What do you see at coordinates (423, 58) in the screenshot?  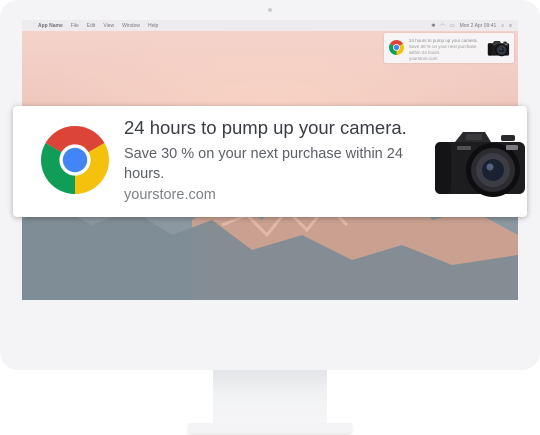 I see `mini-notification-site: yourstore.com` at bounding box center [423, 58].